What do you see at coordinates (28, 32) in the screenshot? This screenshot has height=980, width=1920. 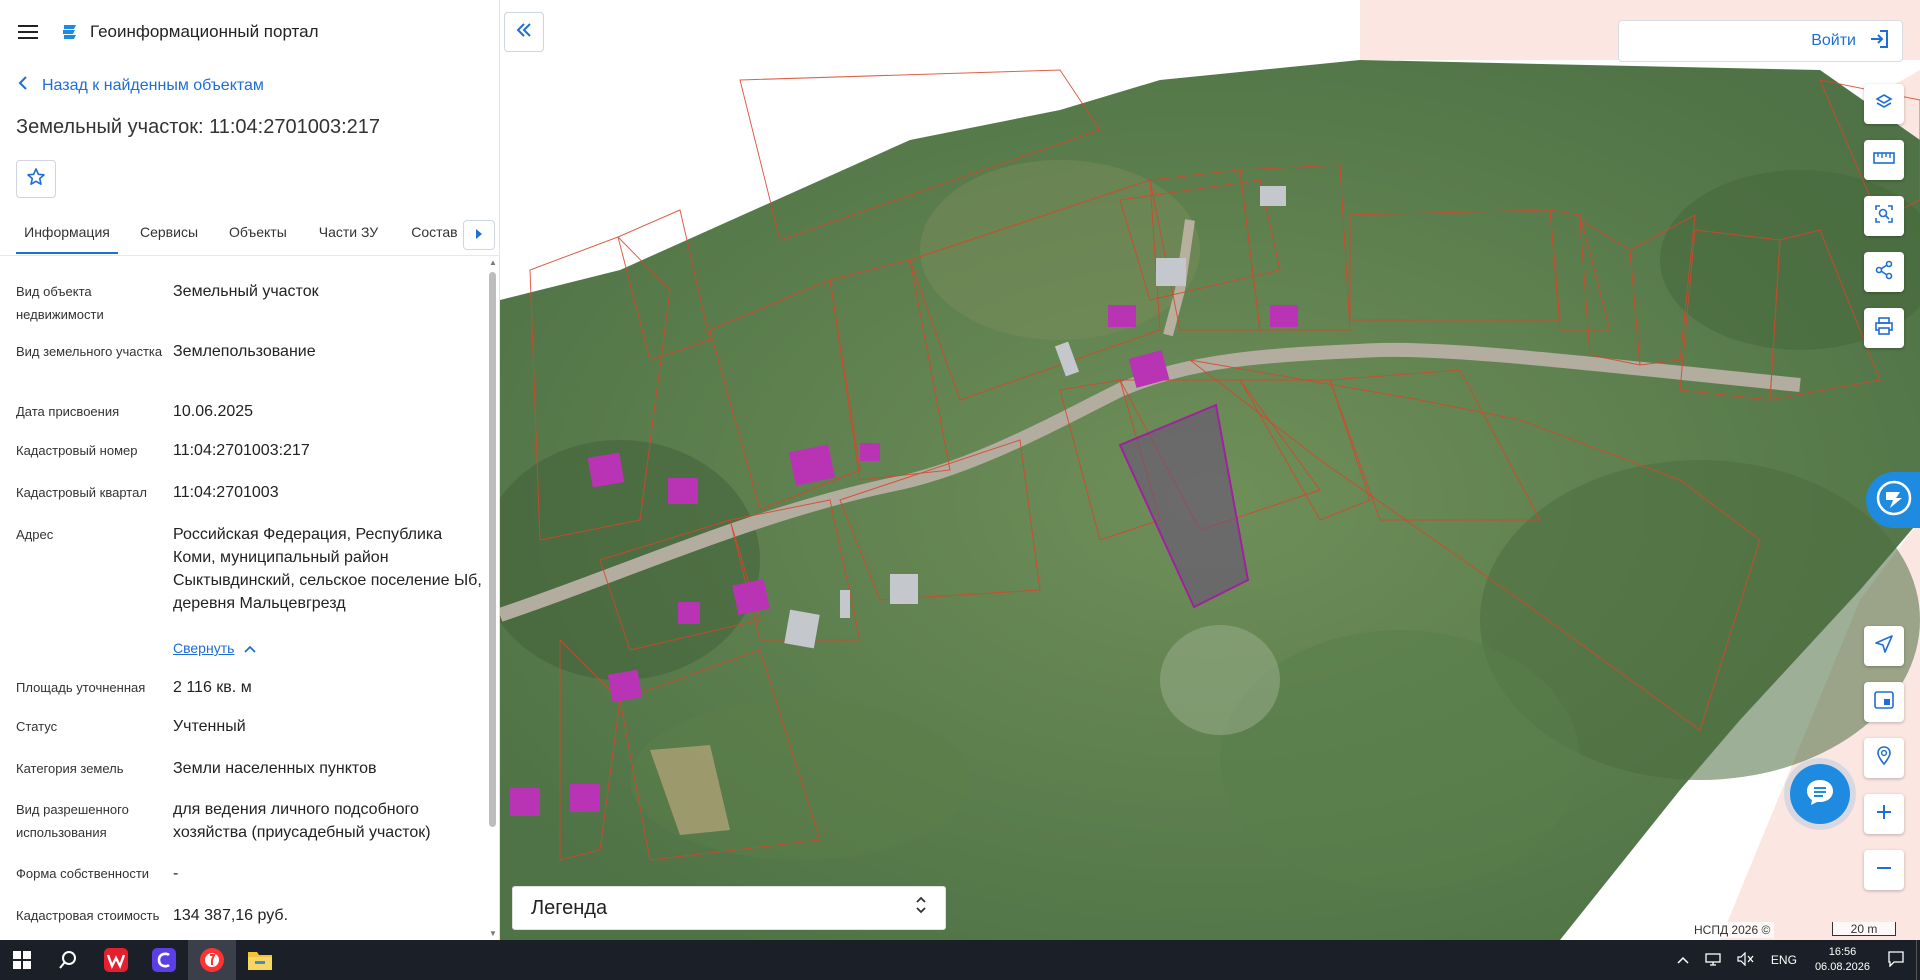 I see `menu-icon` at bounding box center [28, 32].